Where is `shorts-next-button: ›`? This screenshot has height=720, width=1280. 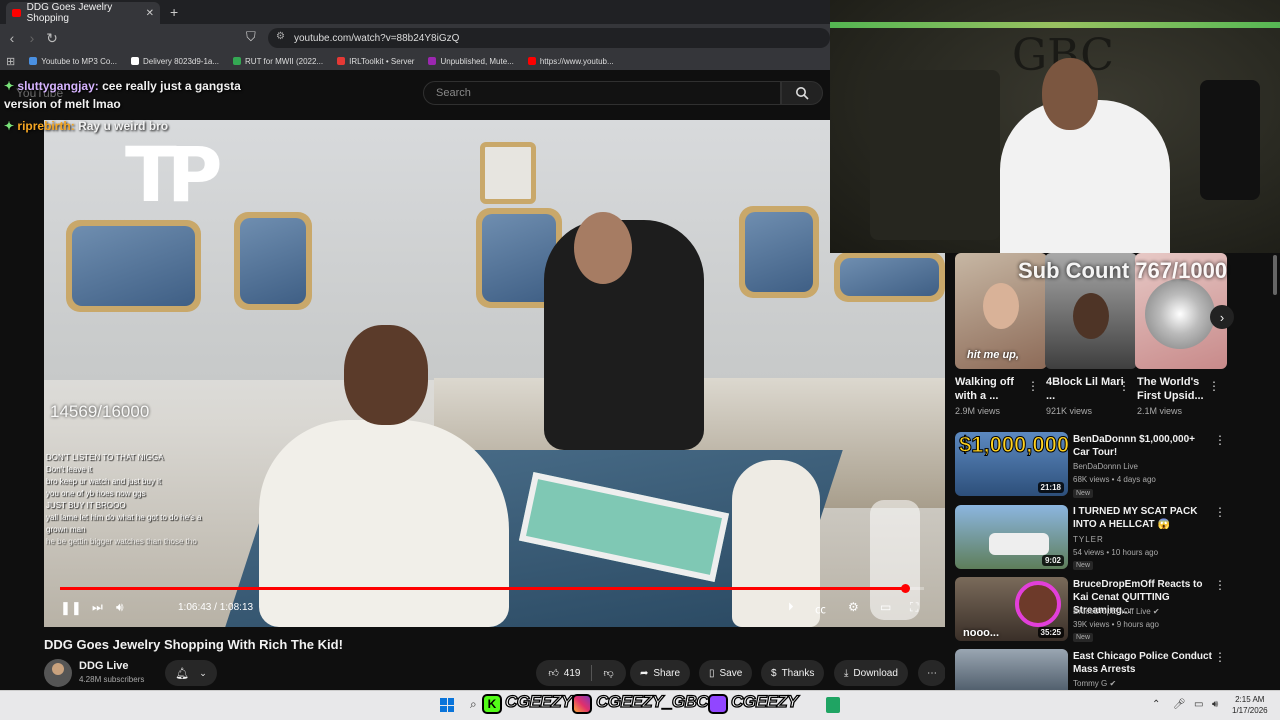
shorts-next-button: › is located at coordinates (1222, 317).